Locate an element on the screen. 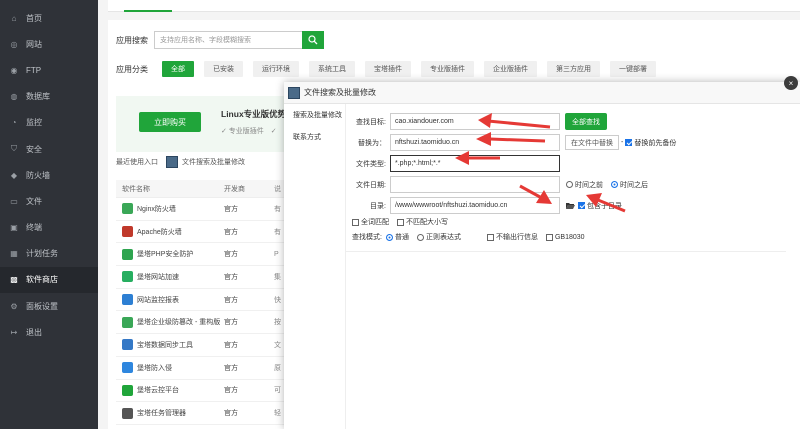 This screenshot has width=800, height=429. search-all-button: 全部查找 is located at coordinates (586, 121).